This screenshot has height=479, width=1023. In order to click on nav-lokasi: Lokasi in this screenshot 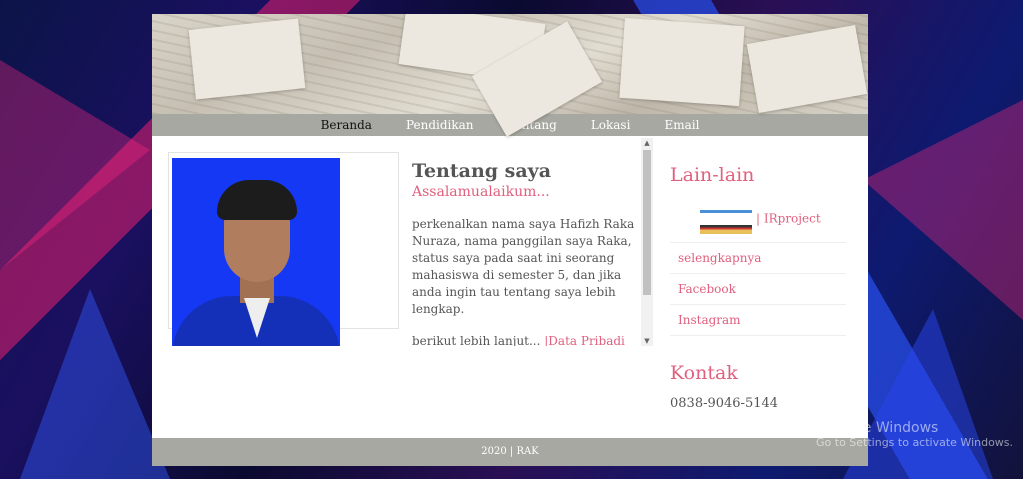, I will do `click(611, 125)`.